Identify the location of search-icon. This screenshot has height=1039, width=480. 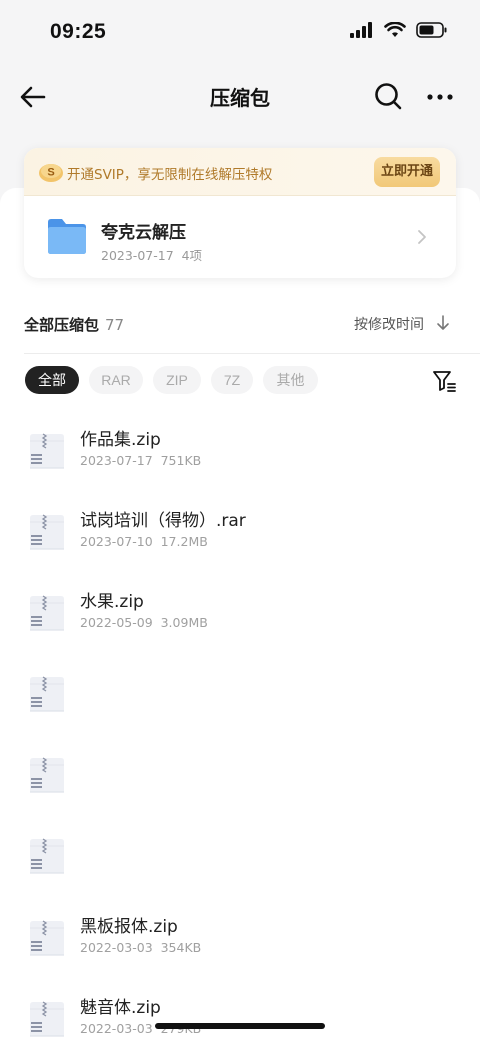
(388, 96).